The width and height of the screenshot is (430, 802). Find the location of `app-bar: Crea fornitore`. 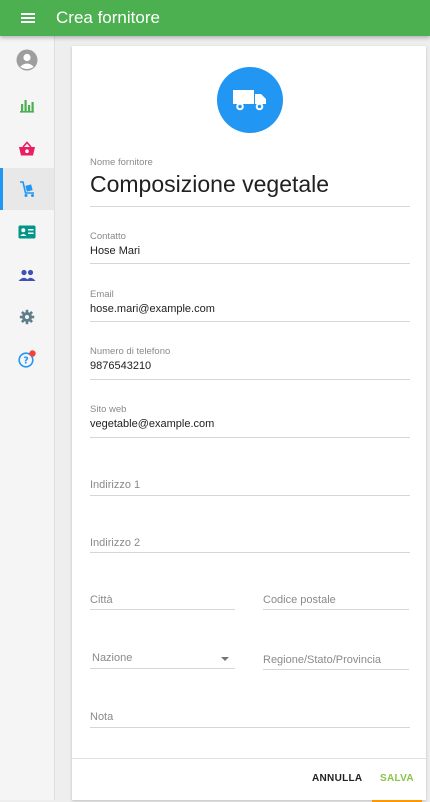

app-bar: Crea fornitore is located at coordinates (215, 18).